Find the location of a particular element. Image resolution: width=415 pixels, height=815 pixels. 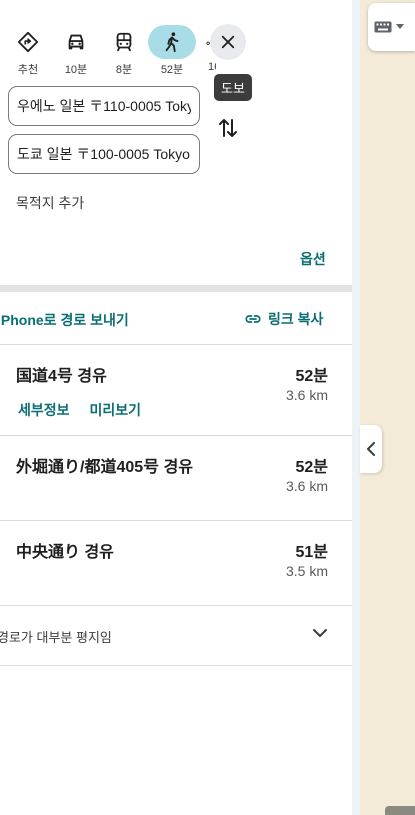

recommended-route-icon is located at coordinates (28, 42).